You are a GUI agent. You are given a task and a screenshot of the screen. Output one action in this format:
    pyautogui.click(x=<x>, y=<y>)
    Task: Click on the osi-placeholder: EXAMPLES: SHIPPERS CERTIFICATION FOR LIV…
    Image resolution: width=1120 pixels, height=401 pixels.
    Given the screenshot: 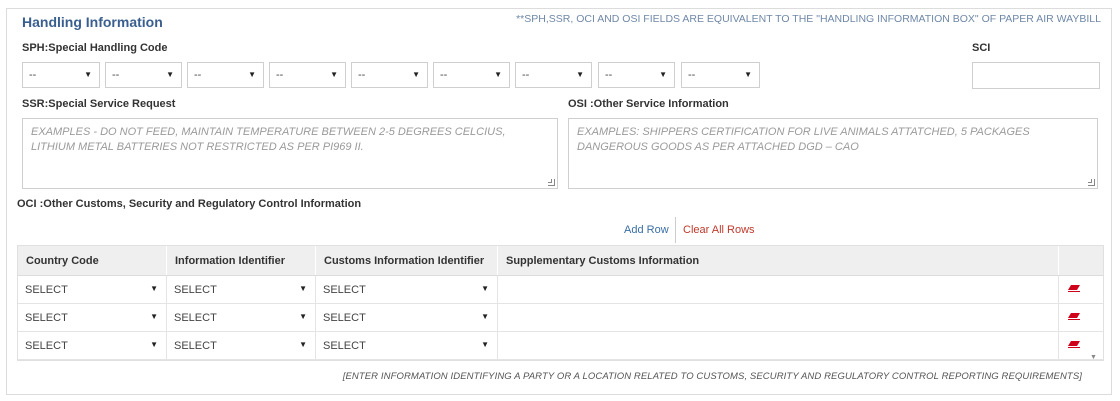 What is the action you would take?
    pyautogui.click(x=803, y=139)
    